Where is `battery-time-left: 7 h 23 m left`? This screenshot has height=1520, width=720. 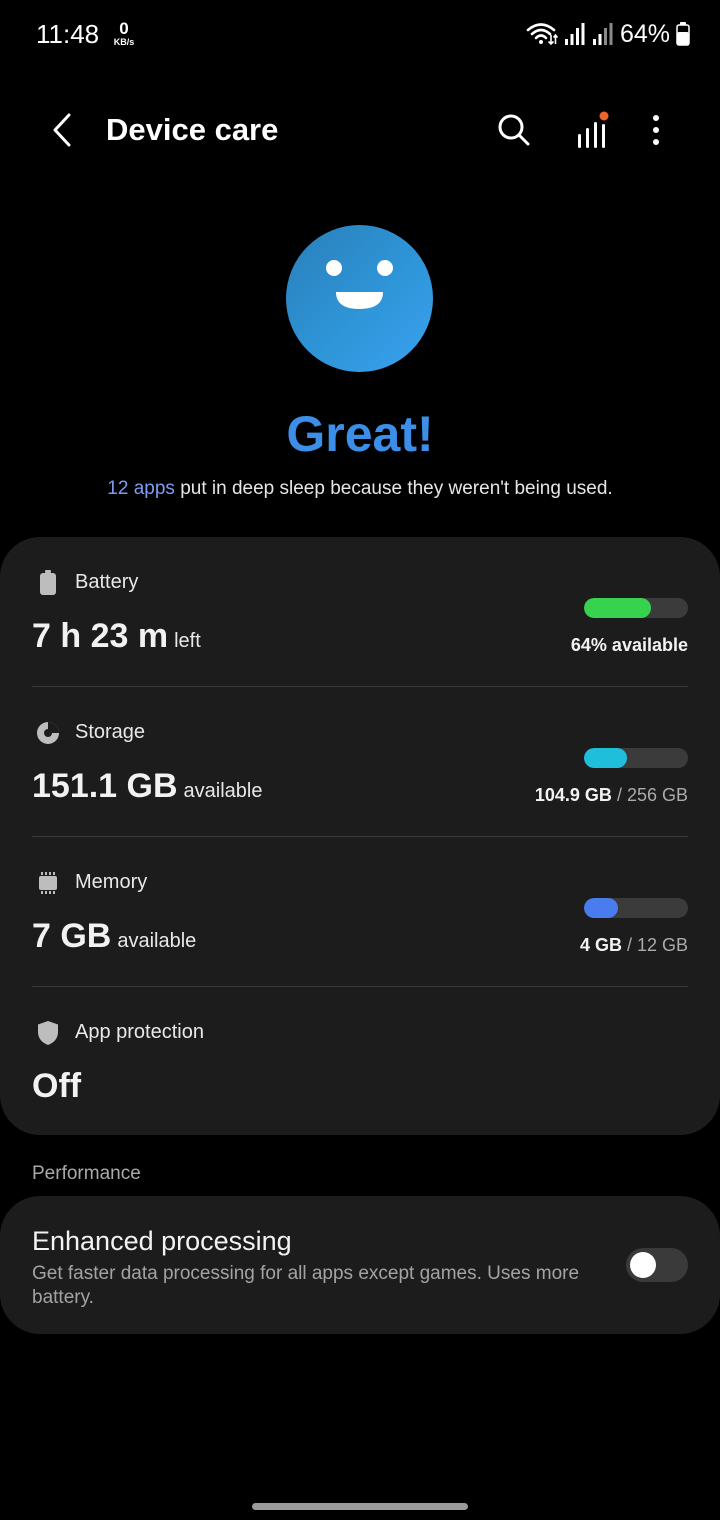
battery-time-left: 7 h 23 m left is located at coordinates (116, 636).